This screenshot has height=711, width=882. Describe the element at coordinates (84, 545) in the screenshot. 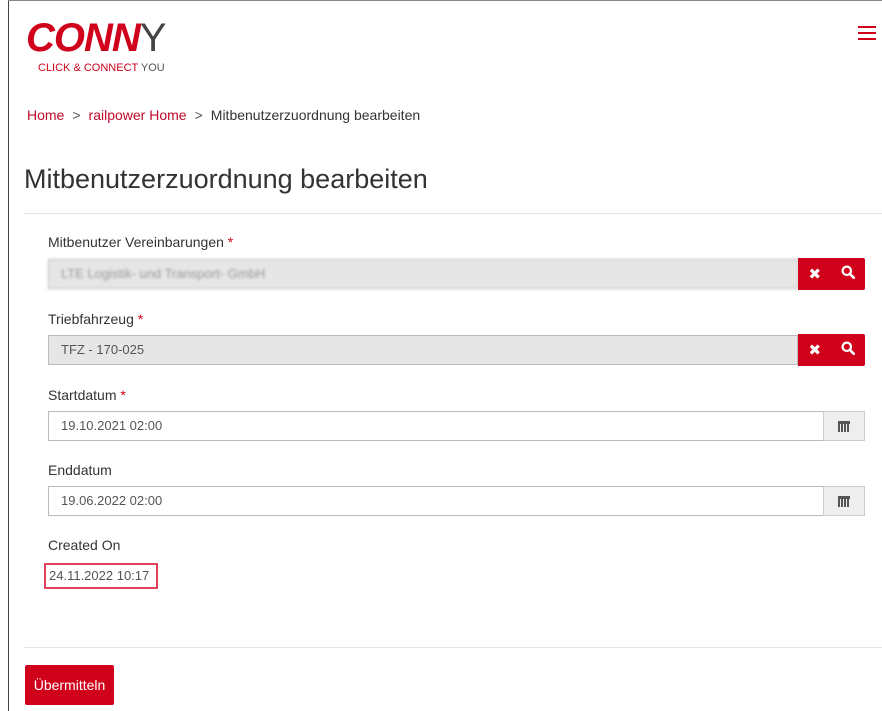

I see `created-on-label: Created On` at that location.